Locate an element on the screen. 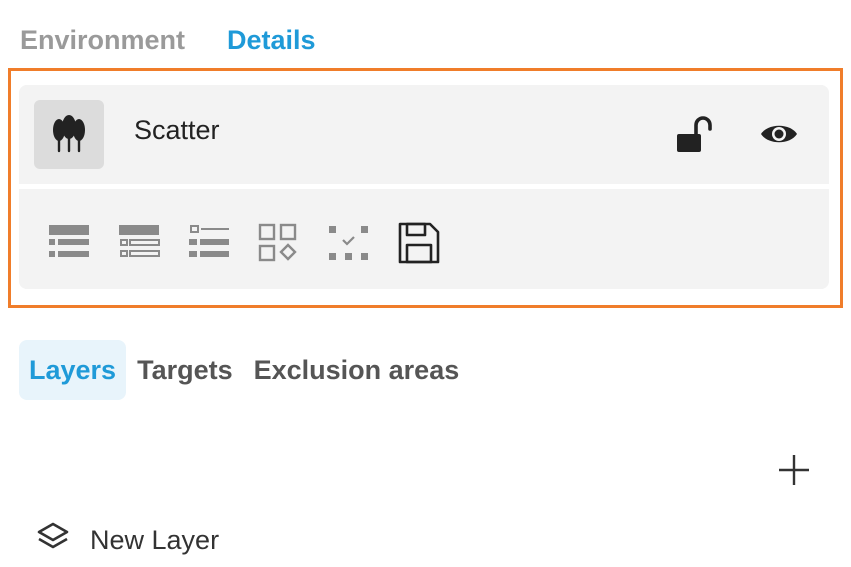 The height and width of the screenshot is (567, 851). checklist-icon is located at coordinates (209, 243).